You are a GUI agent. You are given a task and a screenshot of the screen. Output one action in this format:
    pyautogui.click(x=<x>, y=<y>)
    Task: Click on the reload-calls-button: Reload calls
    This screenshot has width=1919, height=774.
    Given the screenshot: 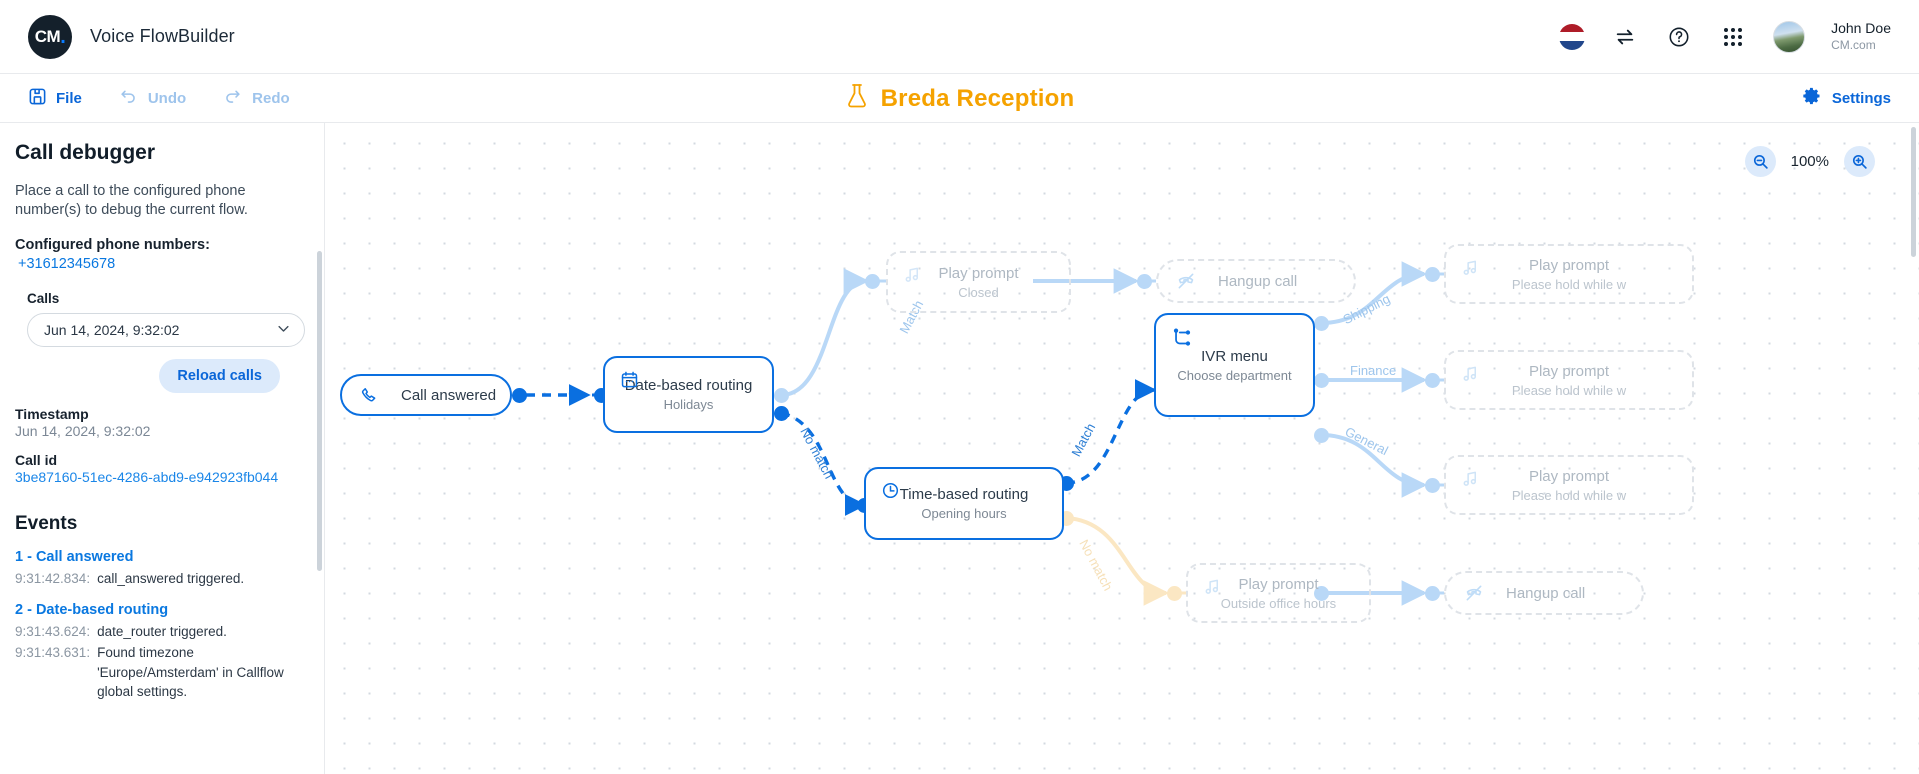 What is the action you would take?
    pyautogui.click(x=219, y=376)
    